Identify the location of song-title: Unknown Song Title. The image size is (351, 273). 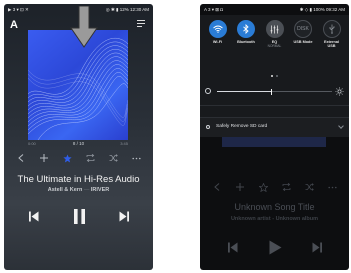
(274, 207).